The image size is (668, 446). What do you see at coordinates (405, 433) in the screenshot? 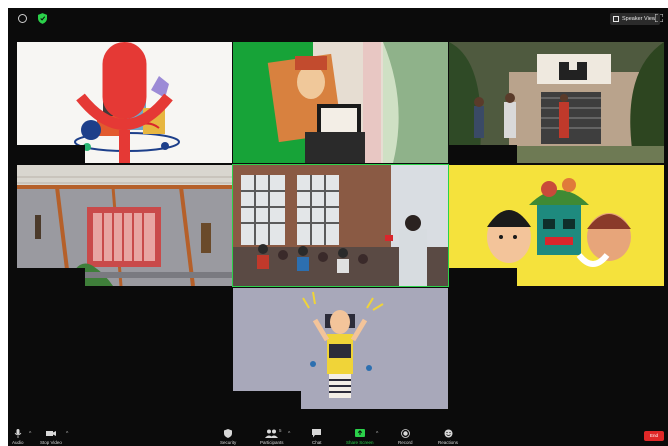
I see `record-icon` at bounding box center [405, 433].